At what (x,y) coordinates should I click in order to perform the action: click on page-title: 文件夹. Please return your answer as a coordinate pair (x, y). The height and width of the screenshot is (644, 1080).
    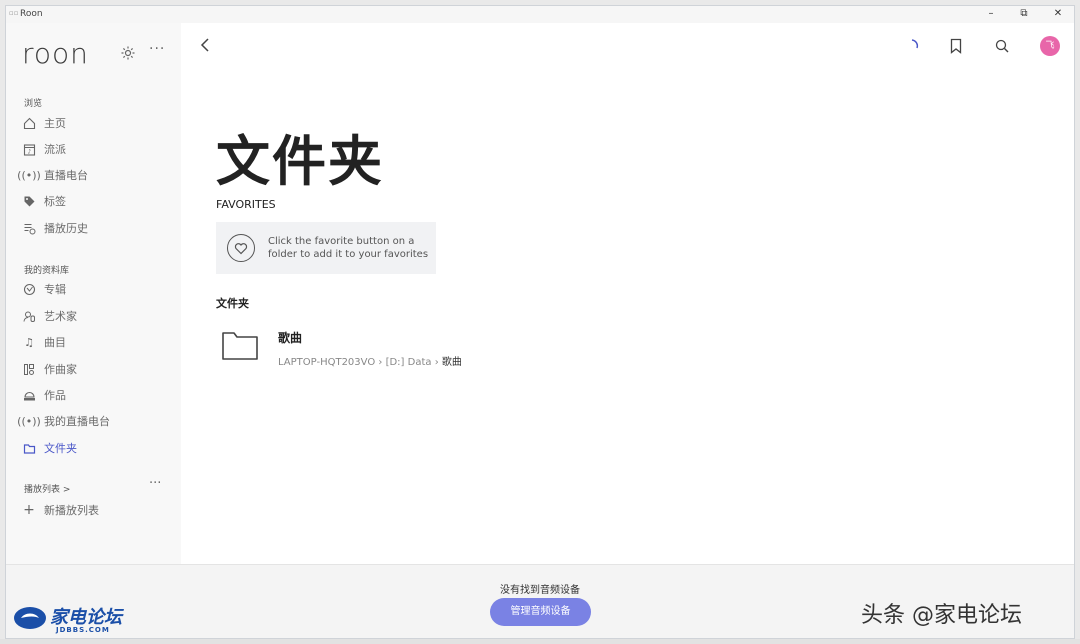
    Looking at the image, I should click on (300, 161).